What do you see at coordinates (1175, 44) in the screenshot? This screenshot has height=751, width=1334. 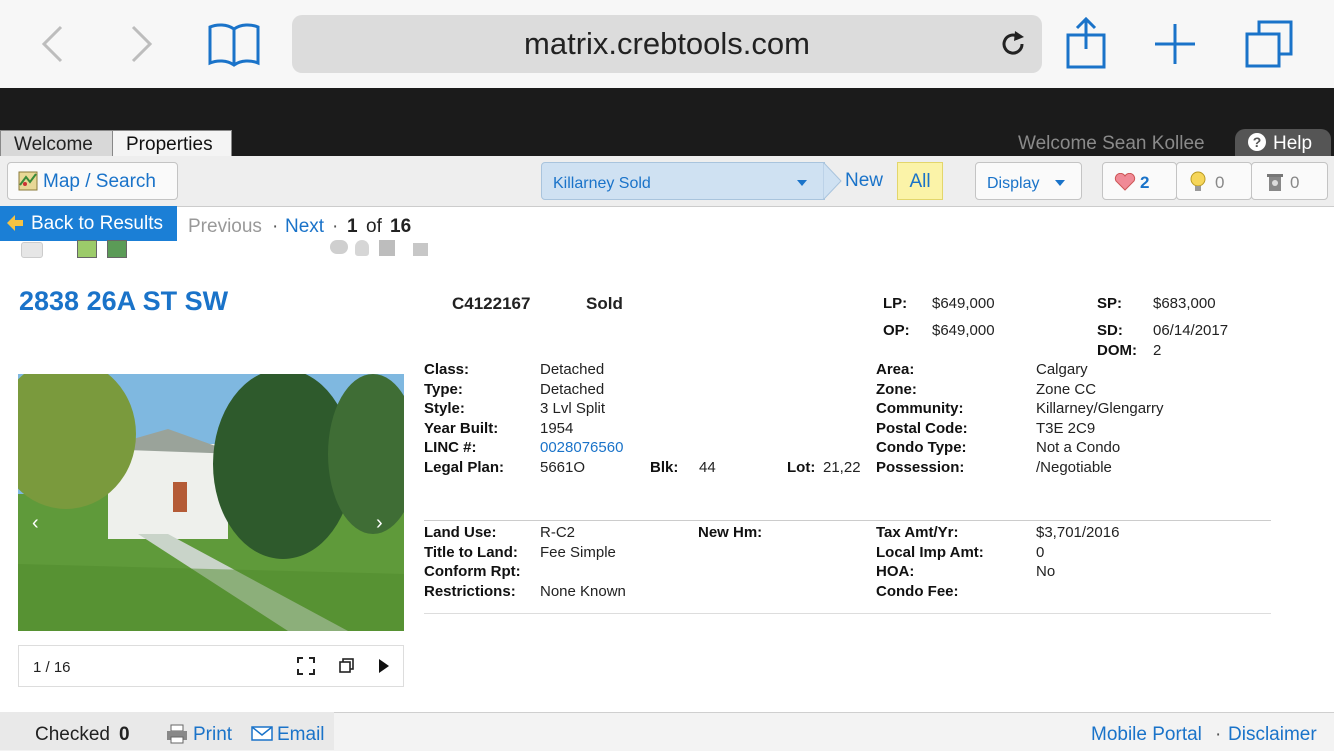 I see `new-tab-plus-icon` at bounding box center [1175, 44].